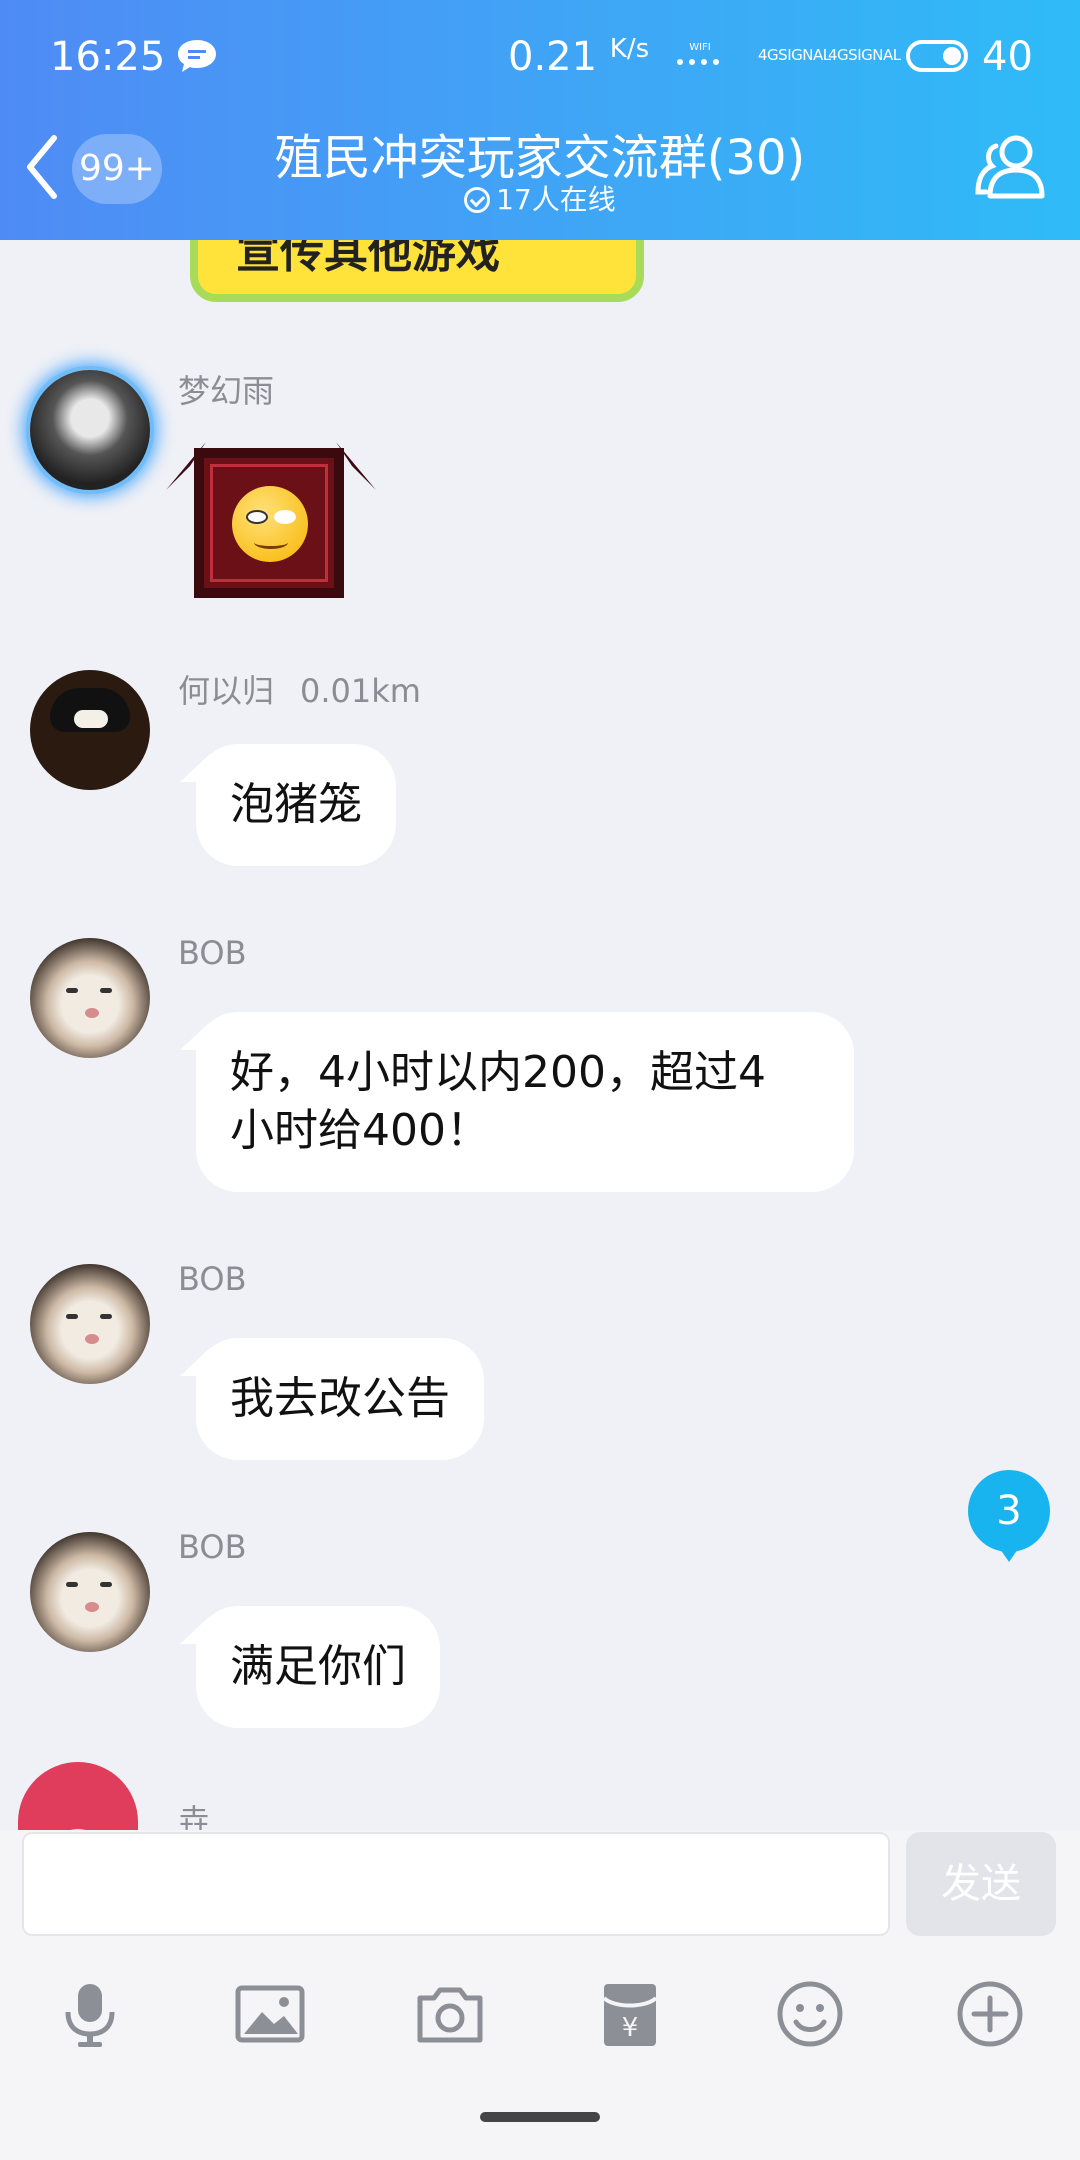 The height and width of the screenshot is (2160, 1080). What do you see at coordinates (556, 199) in the screenshot?
I see `online-count: 17人在线` at bounding box center [556, 199].